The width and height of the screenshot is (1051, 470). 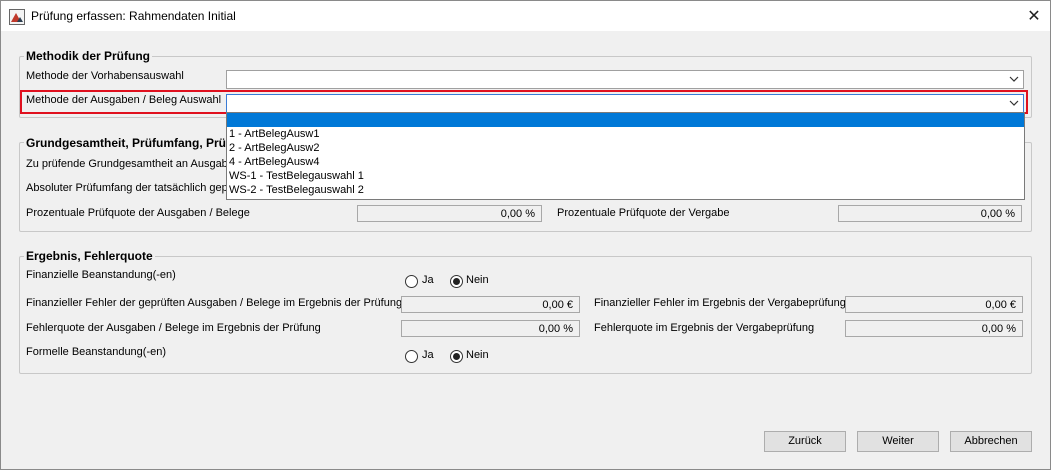 I want to click on next-button: Weiter, so click(x=898, y=441).